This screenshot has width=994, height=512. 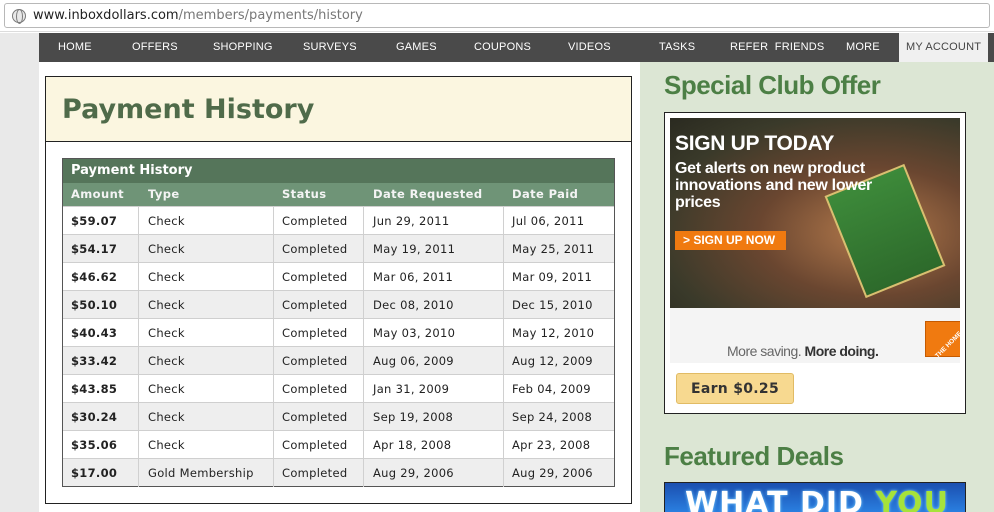 What do you see at coordinates (502, 47) in the screenshot?
I see `nav-coupons: COUPONS` at bounding box center [502, 47].